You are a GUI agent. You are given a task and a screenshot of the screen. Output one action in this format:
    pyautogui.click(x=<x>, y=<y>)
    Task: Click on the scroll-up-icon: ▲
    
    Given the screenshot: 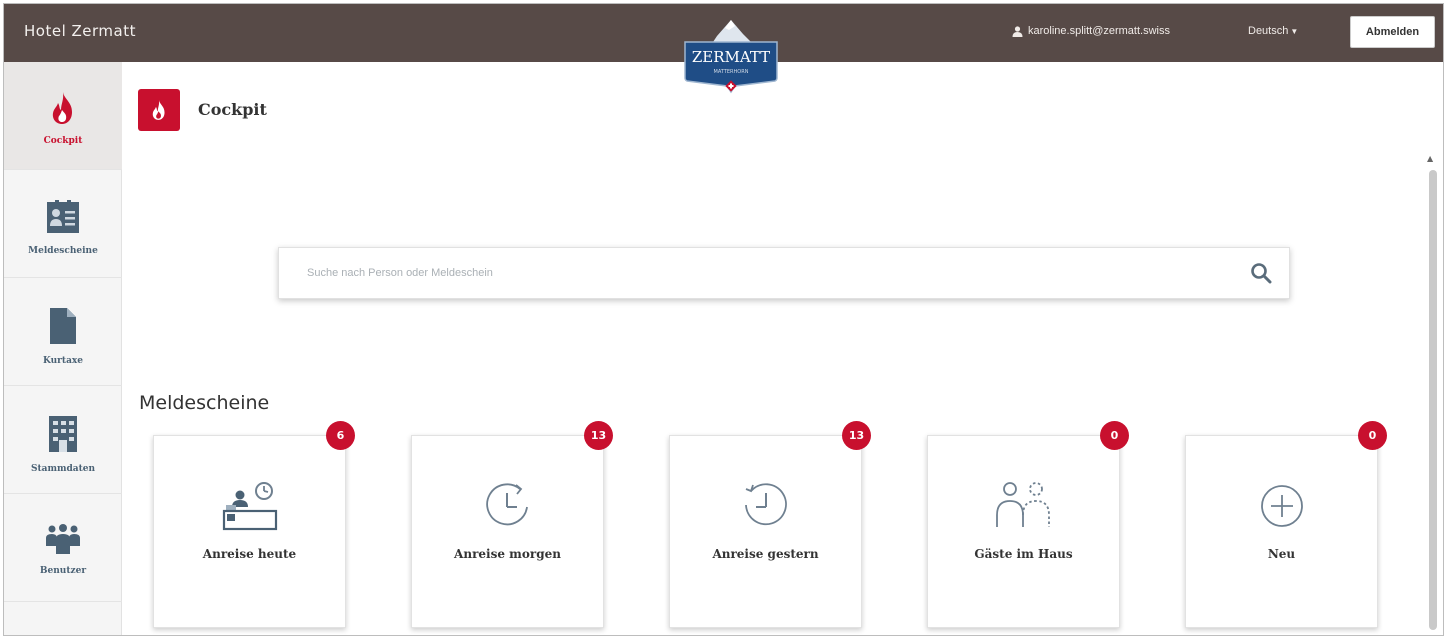 What is the action you would take?
    pyautogui.click(x=1430, y=158)
    